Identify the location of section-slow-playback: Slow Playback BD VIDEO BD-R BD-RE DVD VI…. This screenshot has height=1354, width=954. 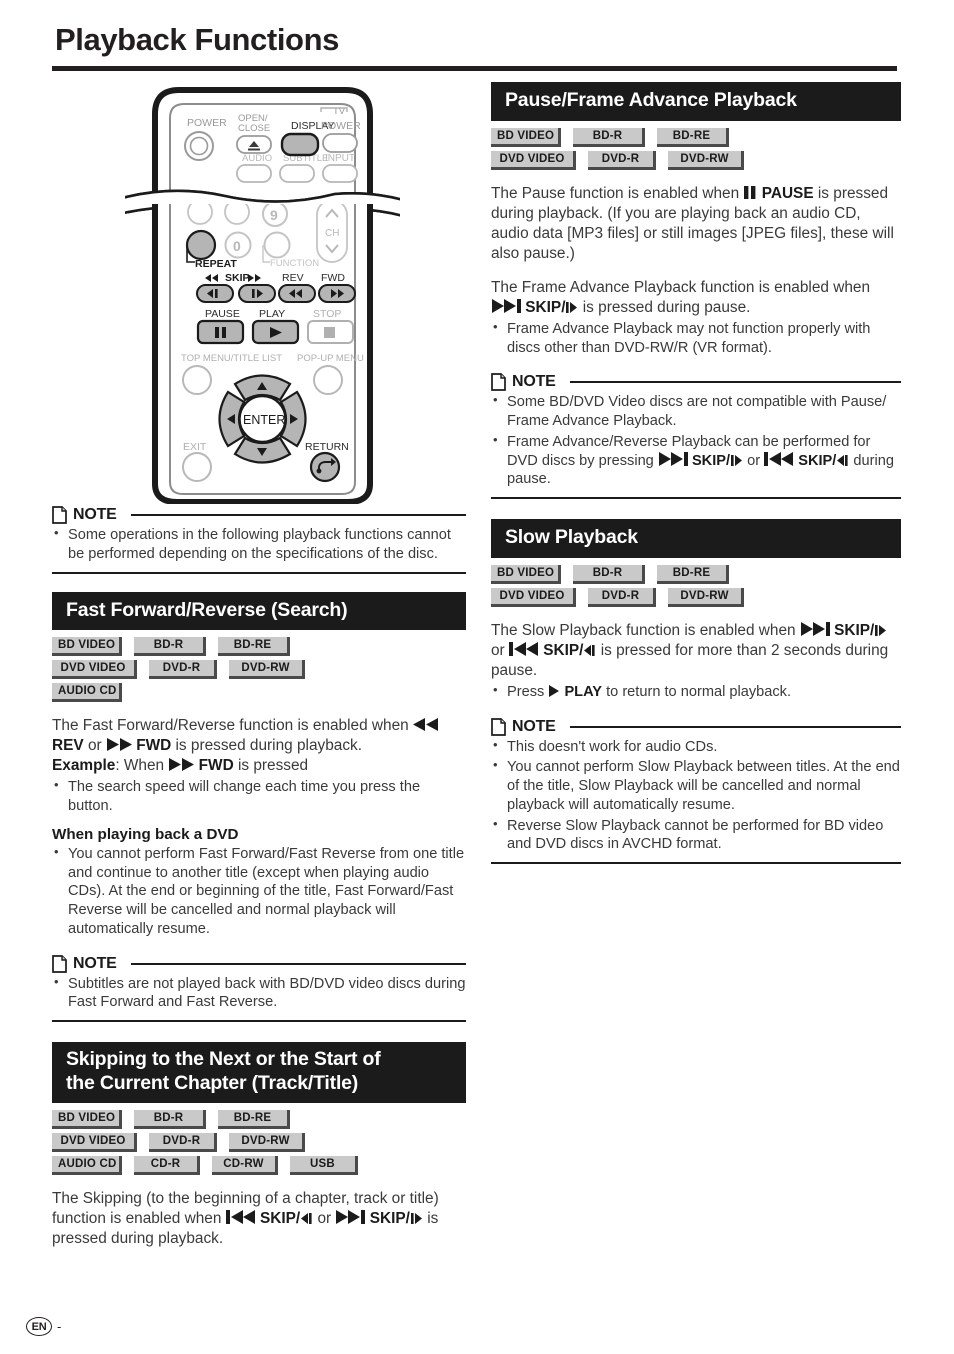
(696, 692).